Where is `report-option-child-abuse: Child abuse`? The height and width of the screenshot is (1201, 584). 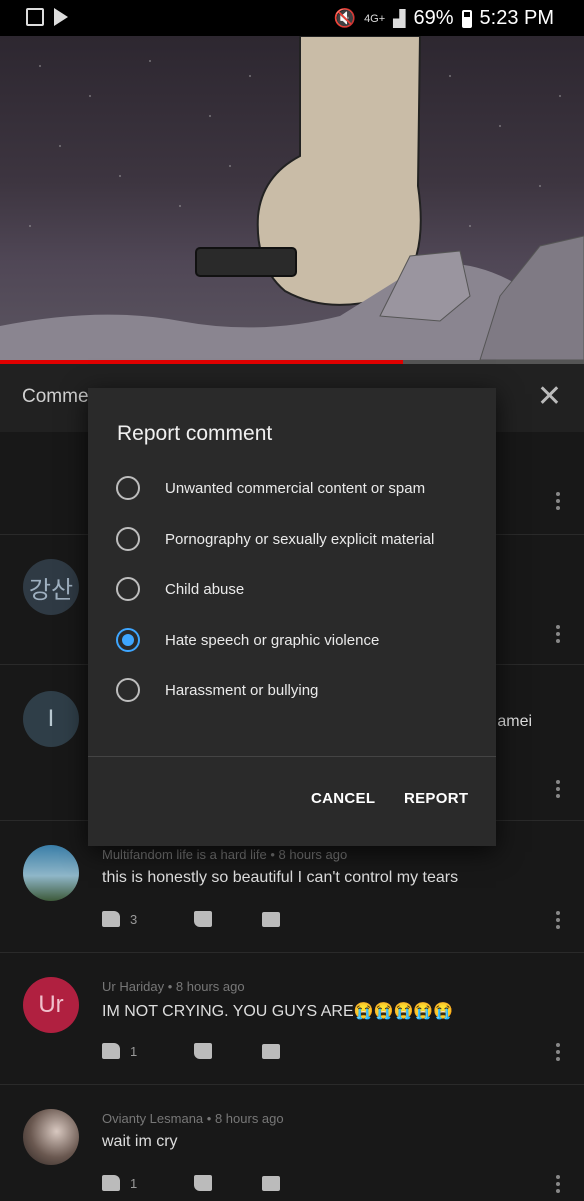
report-option-child-abuse: Child abuse is located at coordinates (296, 589).